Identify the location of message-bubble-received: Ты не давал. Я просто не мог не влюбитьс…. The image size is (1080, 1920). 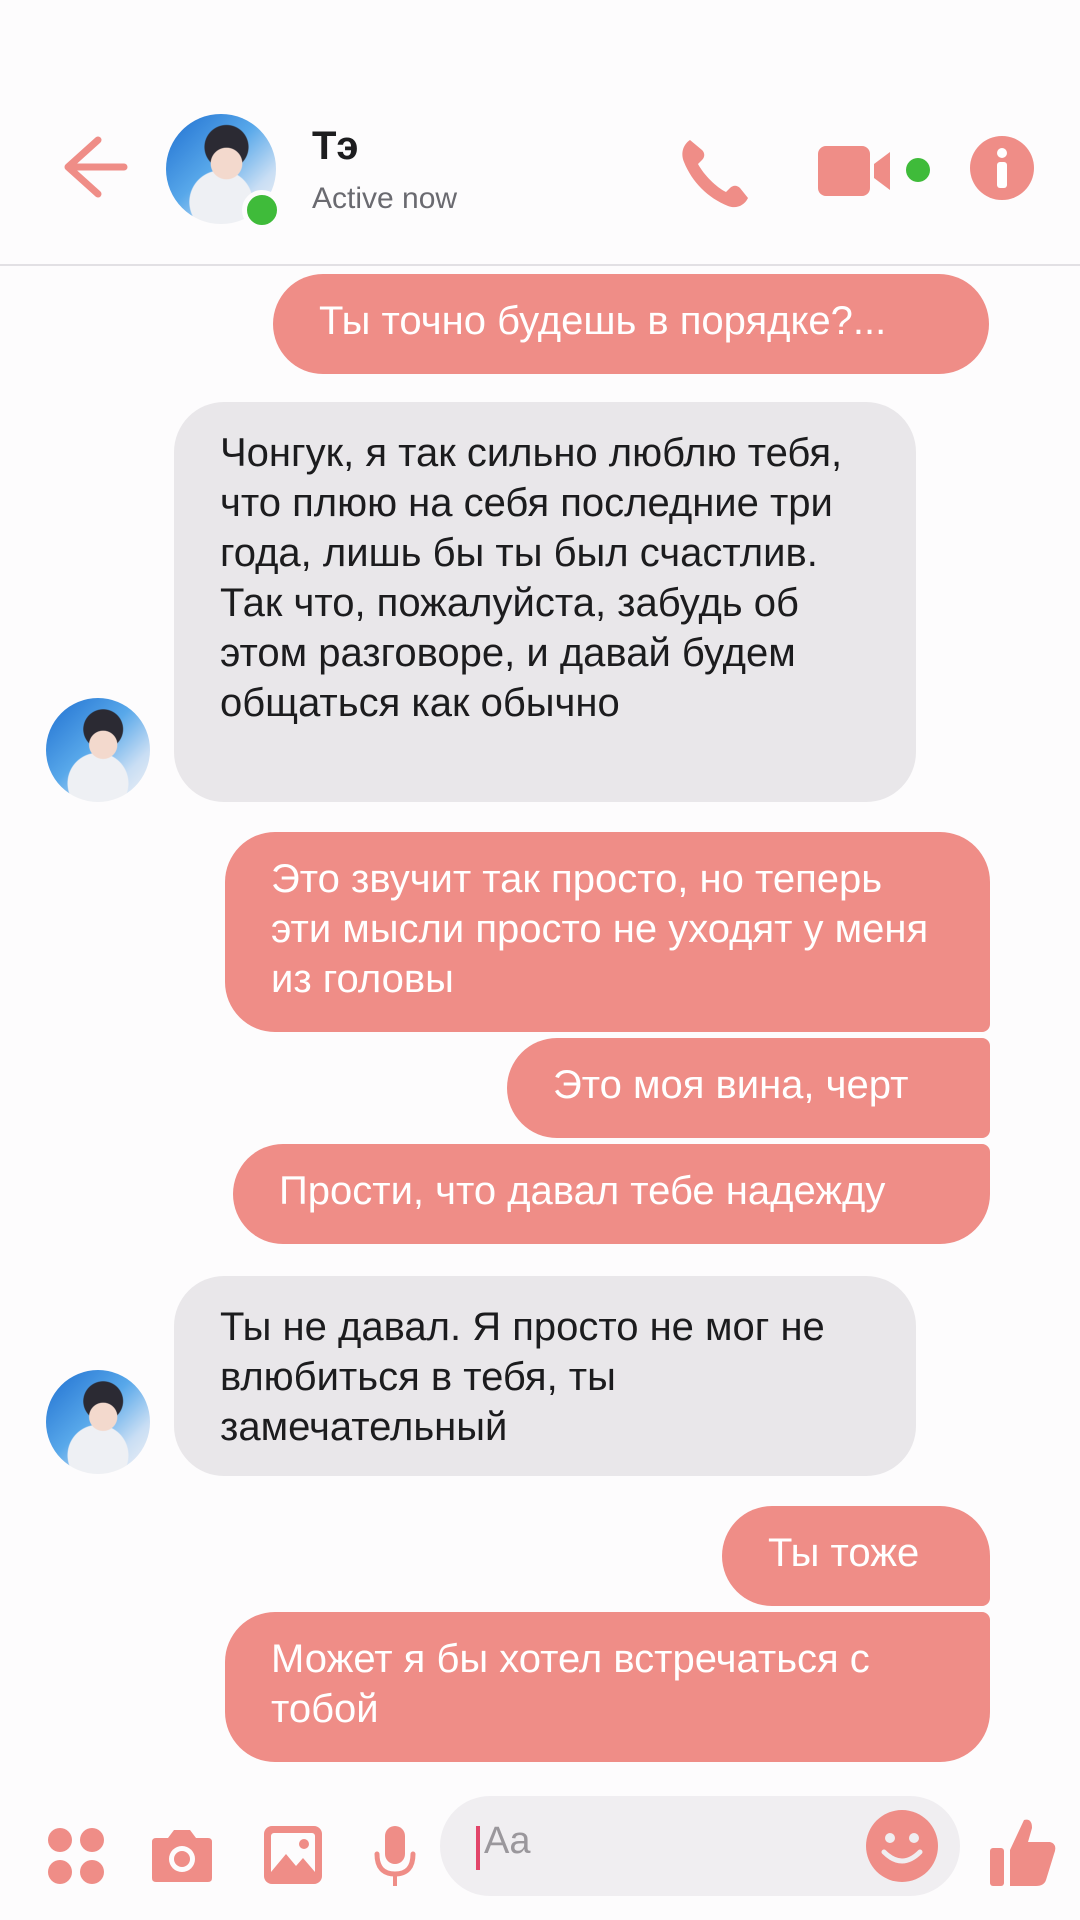
(545, 1376).